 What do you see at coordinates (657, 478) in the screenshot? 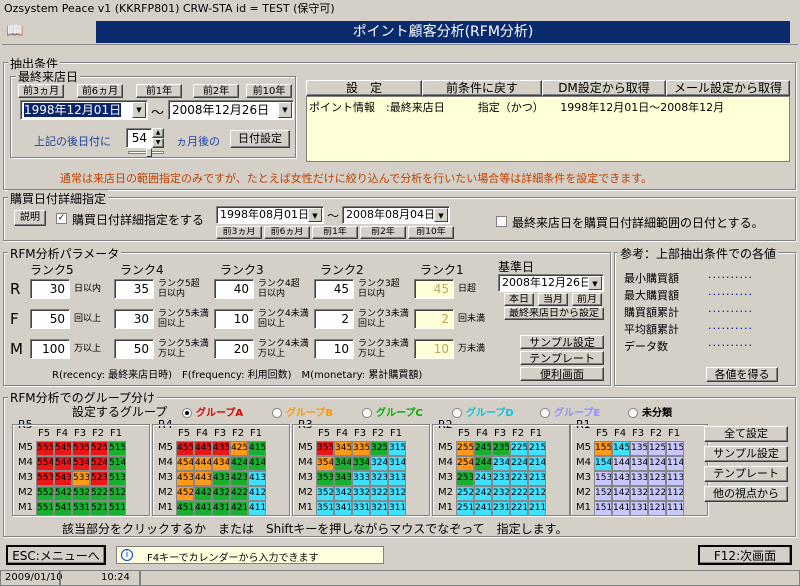
I see `rfm-cell: 123` at bounding box center [657, 478].